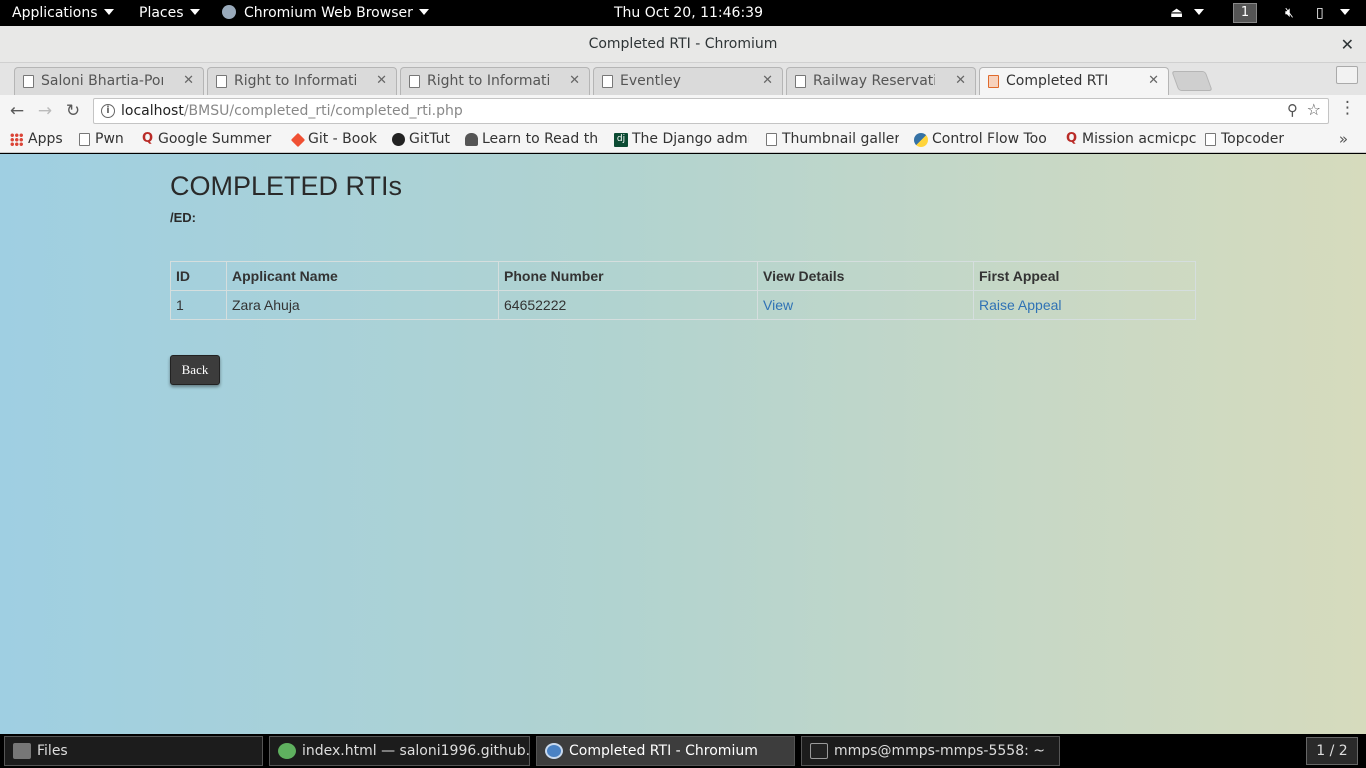 This screenshot has height=768, width=1366. I want to click on task-atom-editor: index.html — saloni1996.github.io, so click(399, 751).